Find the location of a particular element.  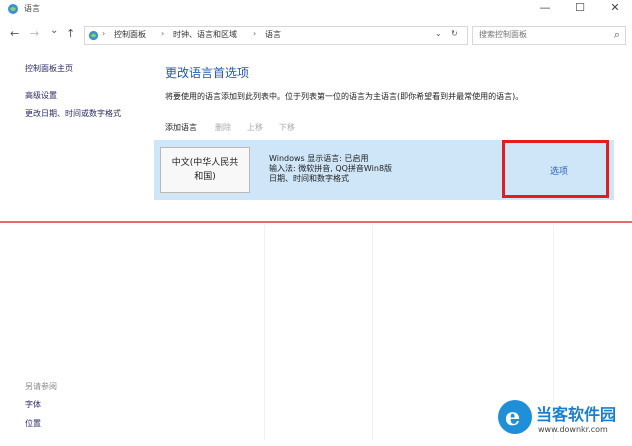

remove-language-button: 删除 is located at coordinates (223, 127).